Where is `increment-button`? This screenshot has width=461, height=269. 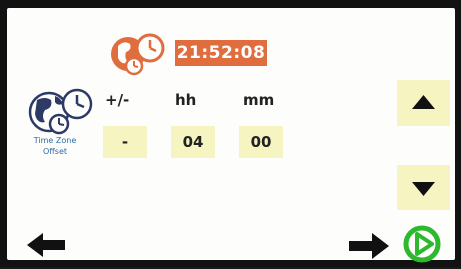
increment-button is located at coordinates (423, 103).